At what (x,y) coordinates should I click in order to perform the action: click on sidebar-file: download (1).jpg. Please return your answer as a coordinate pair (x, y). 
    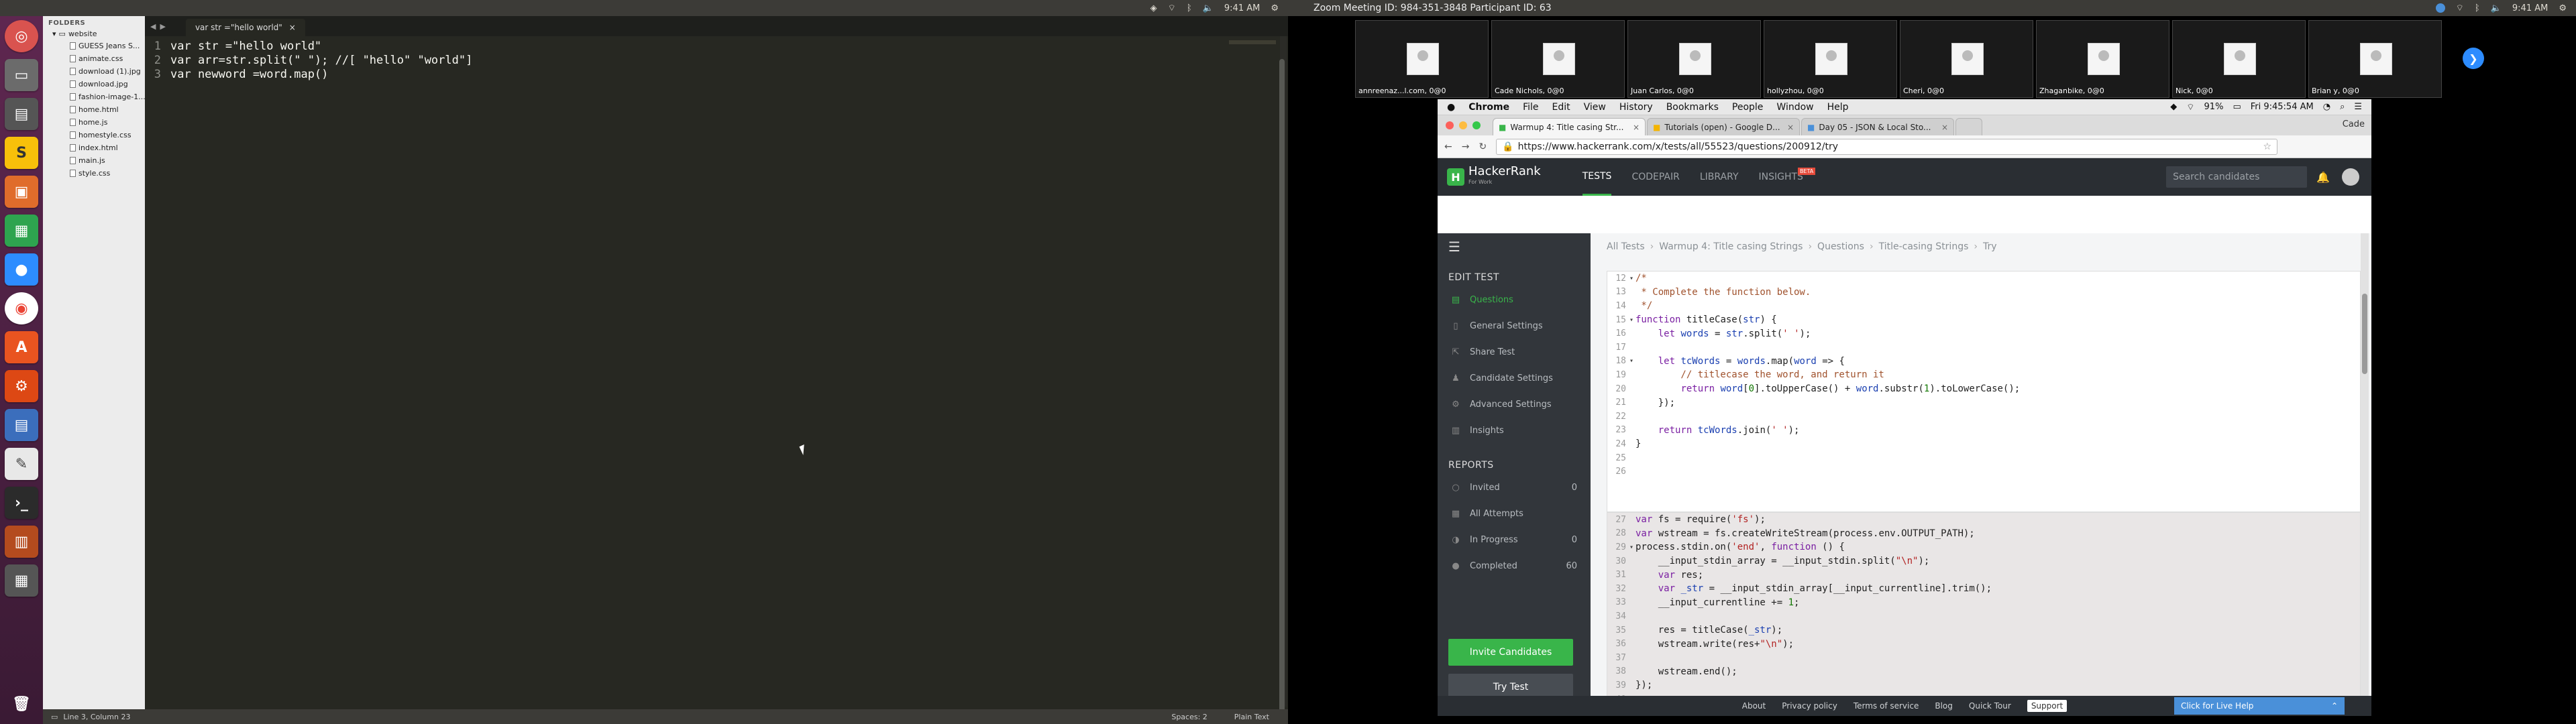
    Looking at the image, I should click on (94, 71).